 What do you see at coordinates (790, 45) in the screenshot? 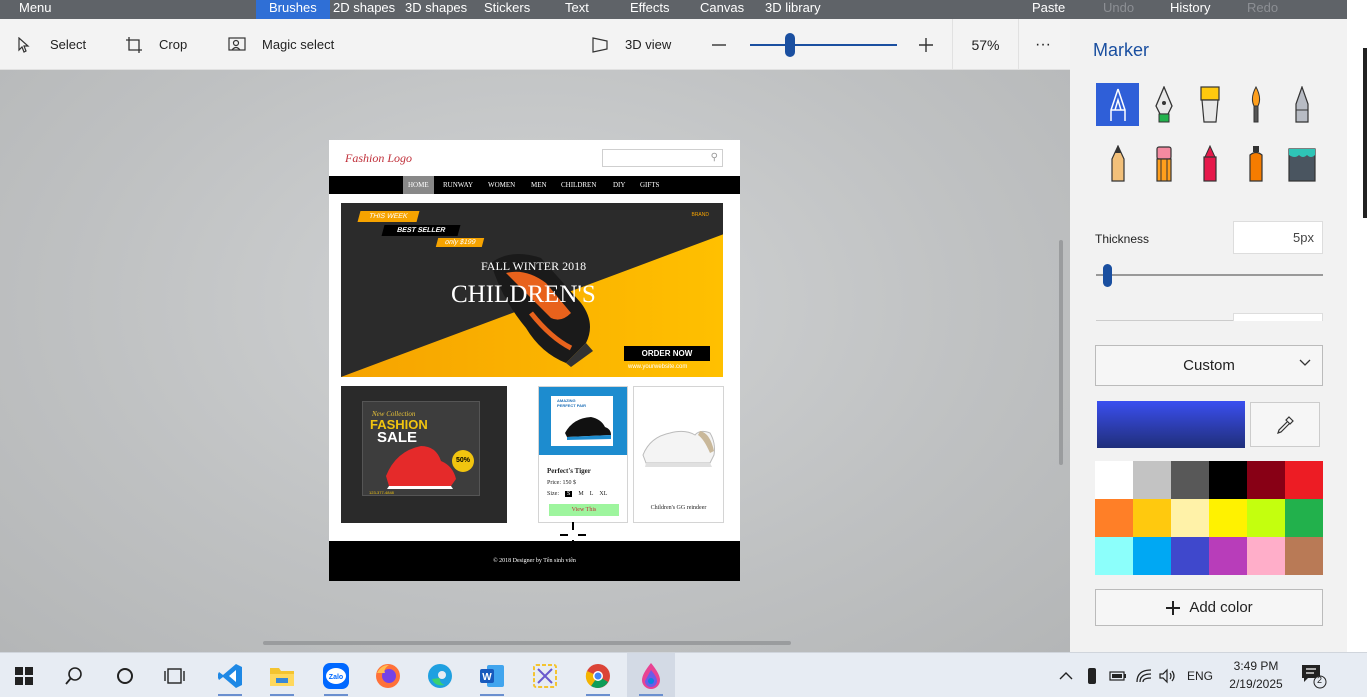
I see `zoom-slider-thumb` at bounding box center [790, 45].